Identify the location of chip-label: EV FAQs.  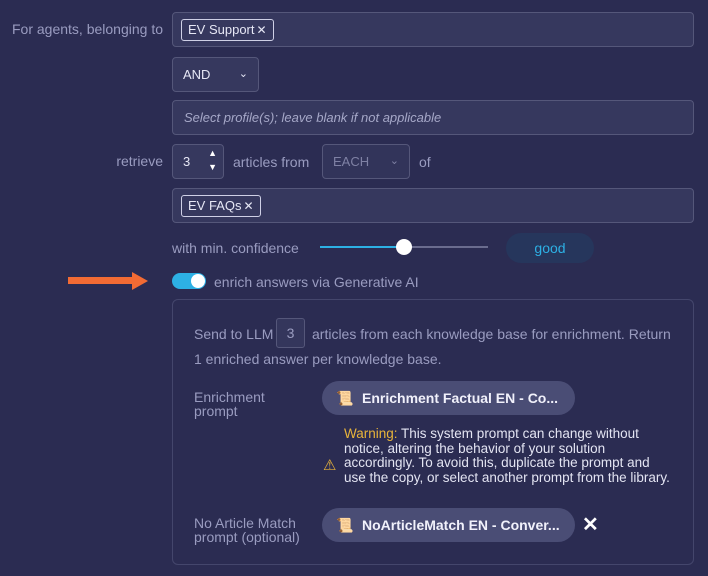
(215, 205).